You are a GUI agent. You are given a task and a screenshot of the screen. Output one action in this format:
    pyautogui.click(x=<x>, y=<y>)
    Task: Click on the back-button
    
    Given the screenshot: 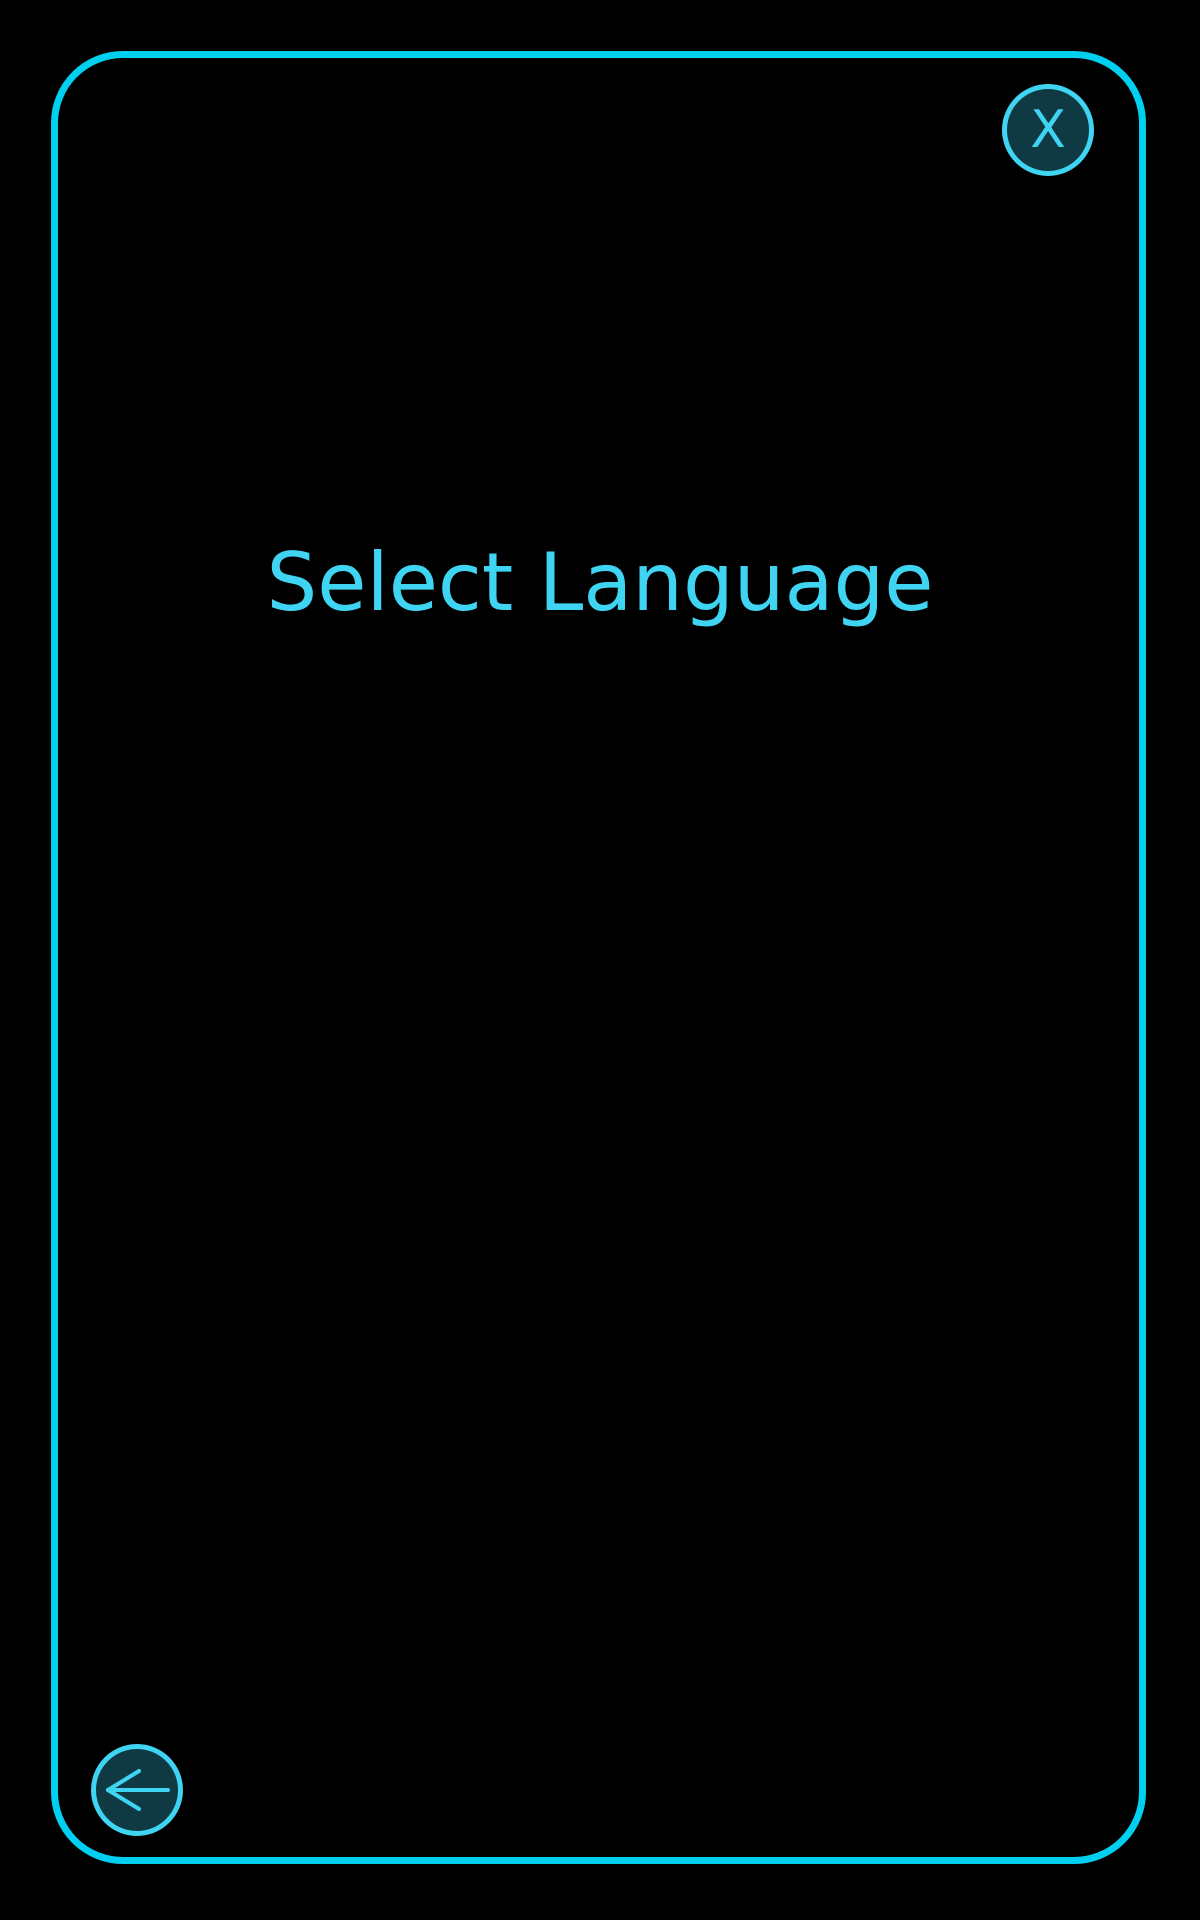 What is the action you would take?
    pyautogui.click(x=137, y=1790)
    